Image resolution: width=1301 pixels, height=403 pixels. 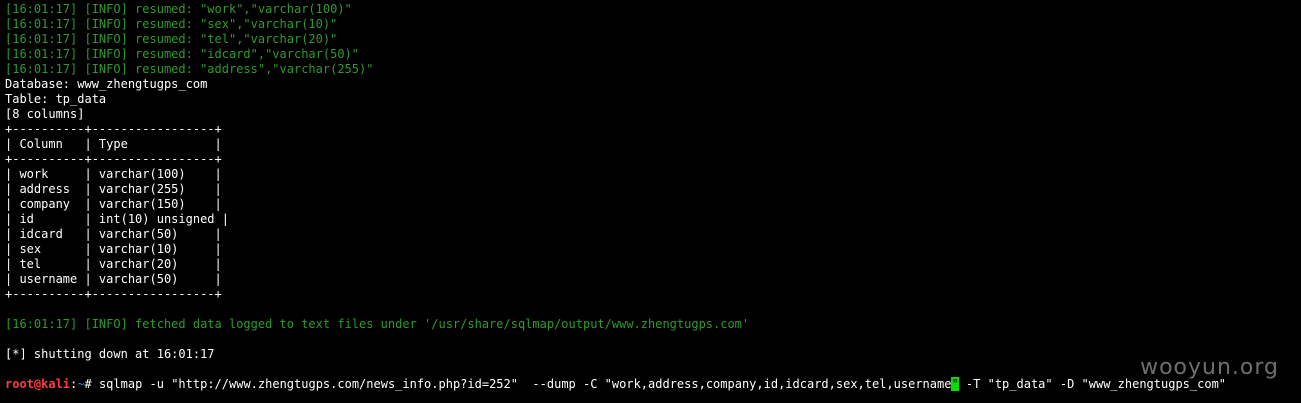 I want to click on watermark-logo: wooyun.org, so click(x=1209, y=367).